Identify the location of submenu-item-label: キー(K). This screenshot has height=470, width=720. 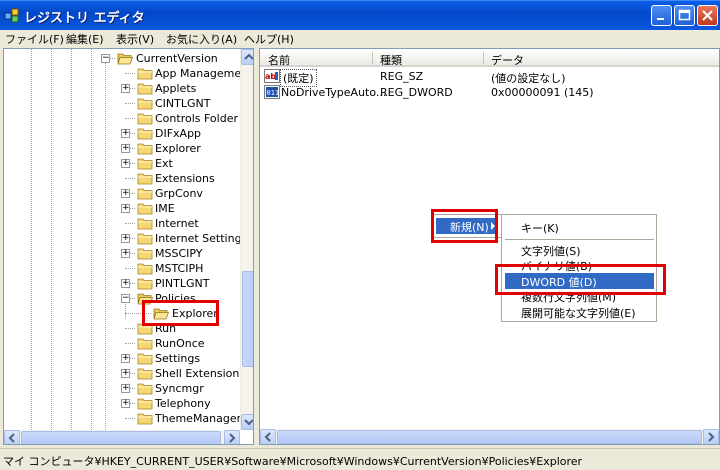
(540, 228).